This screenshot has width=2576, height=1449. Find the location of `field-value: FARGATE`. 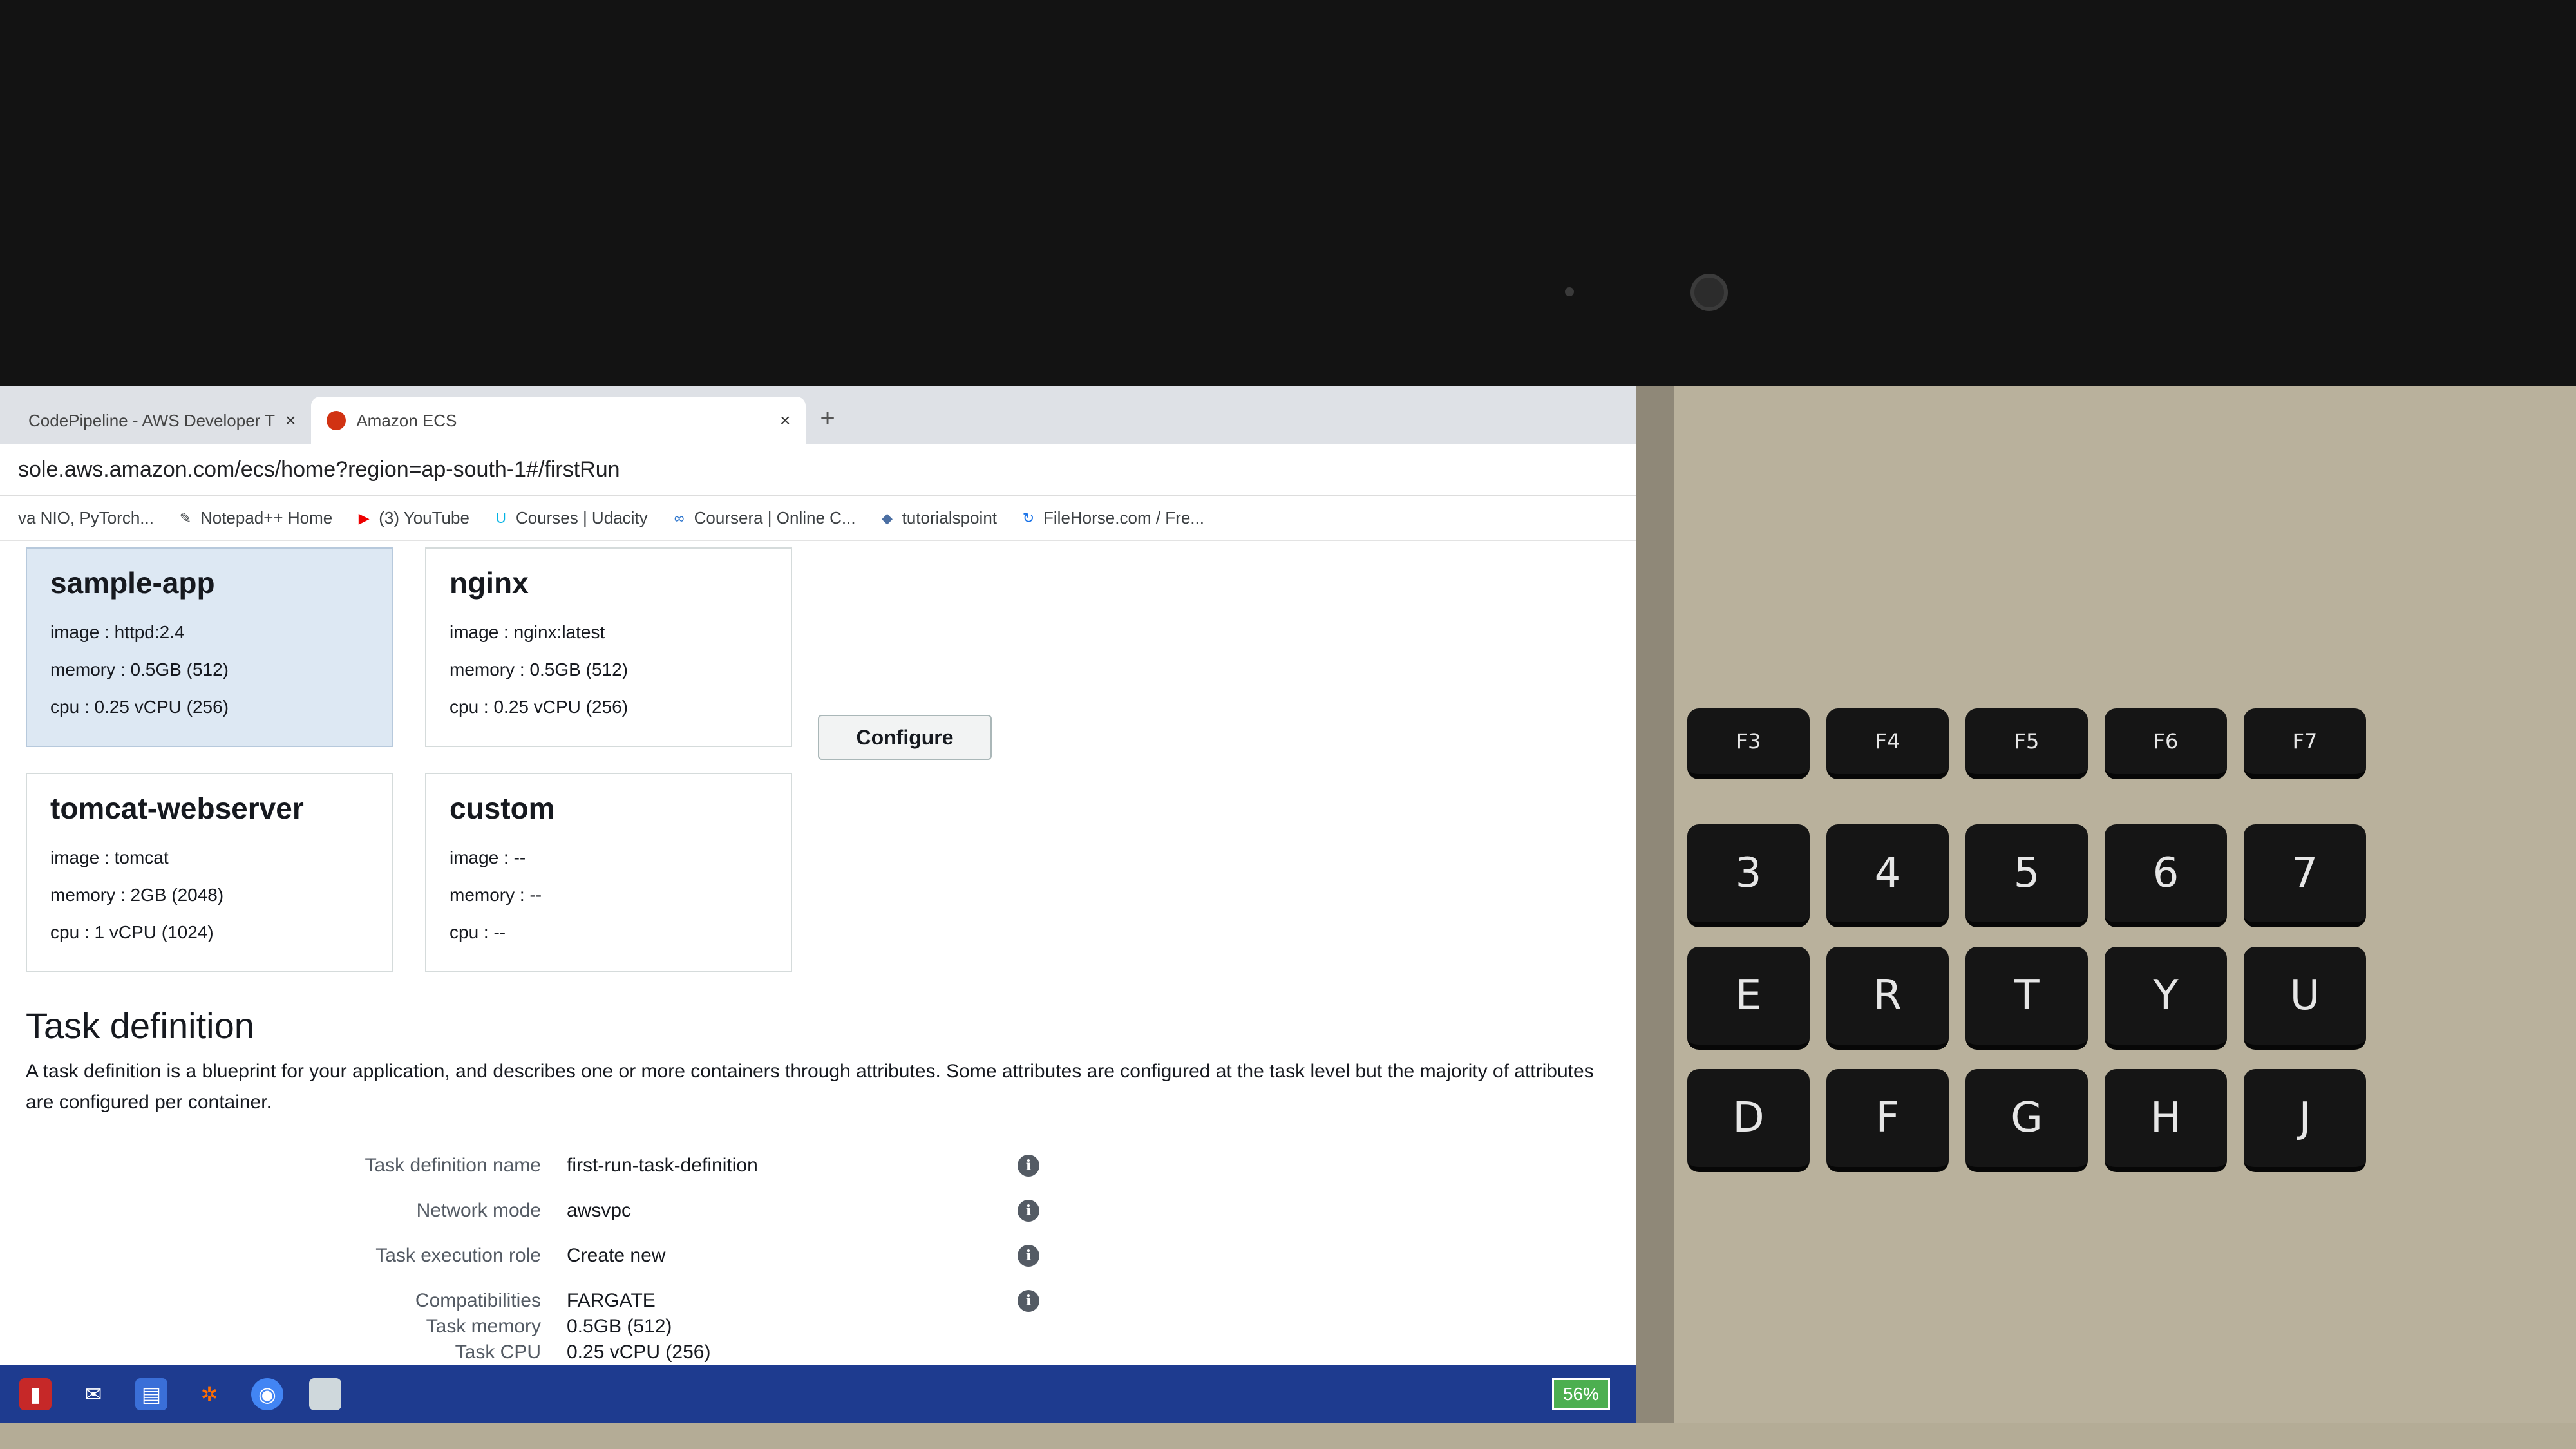

field-value: FARGATE is located at coordinates (611, 1300).